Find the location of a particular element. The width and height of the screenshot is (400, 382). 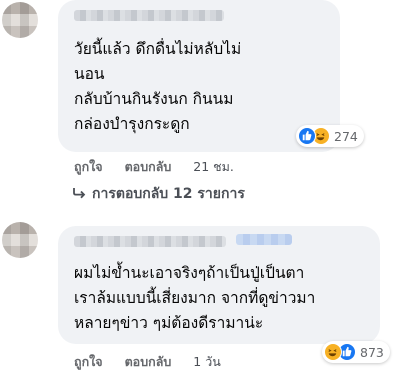

comment-actions: ถูกใจ ตอบกลับ 1 วัน is located at coordinates (156, 362).